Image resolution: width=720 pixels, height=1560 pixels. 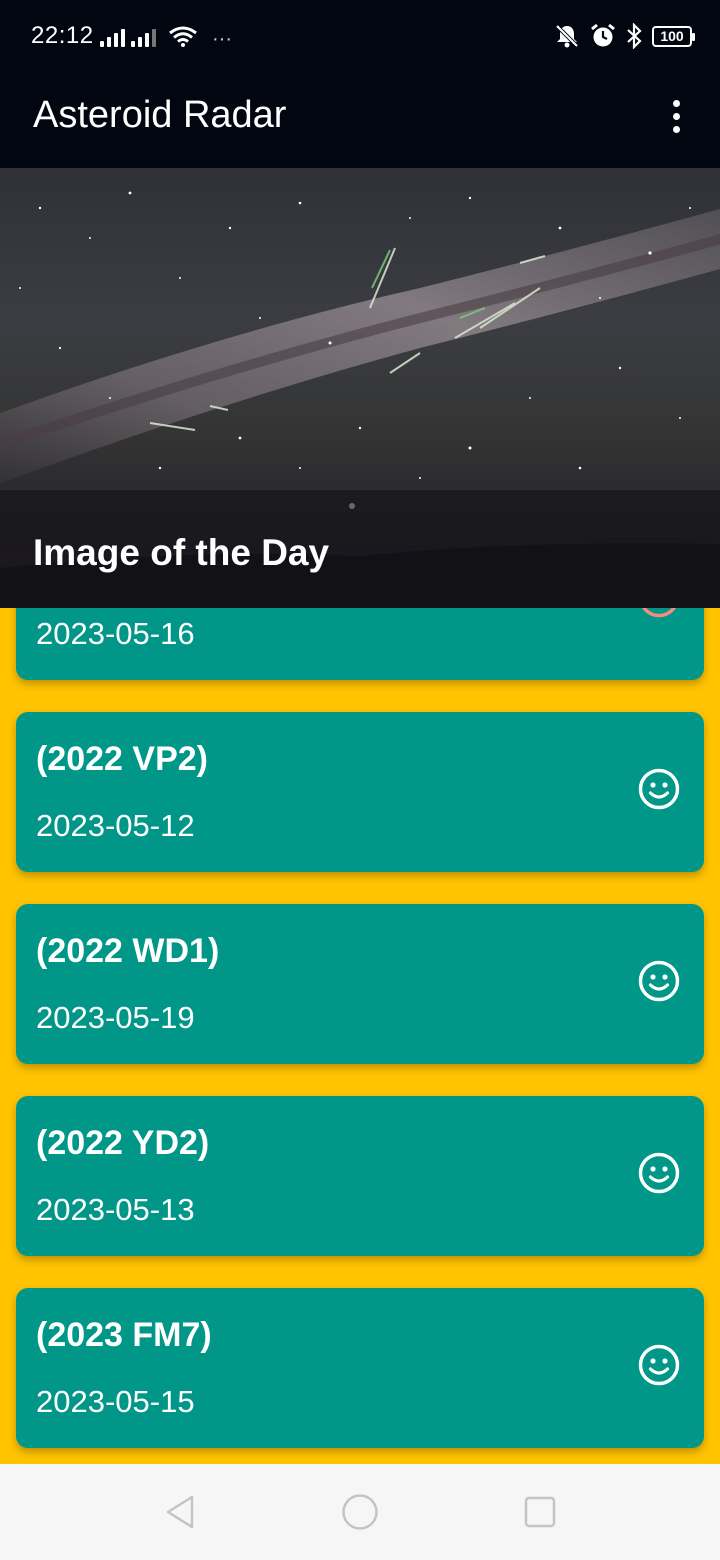 I want to click on image-caption: Image of the Day, so click(x=181, y=552).